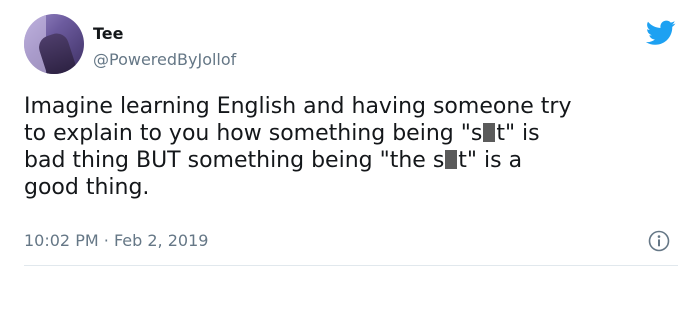 The image size is (700, 319). What do you see at coordinates (108, 34) in the screenshot?
I see `display-name: Tee` at bounding box center [108, 34].